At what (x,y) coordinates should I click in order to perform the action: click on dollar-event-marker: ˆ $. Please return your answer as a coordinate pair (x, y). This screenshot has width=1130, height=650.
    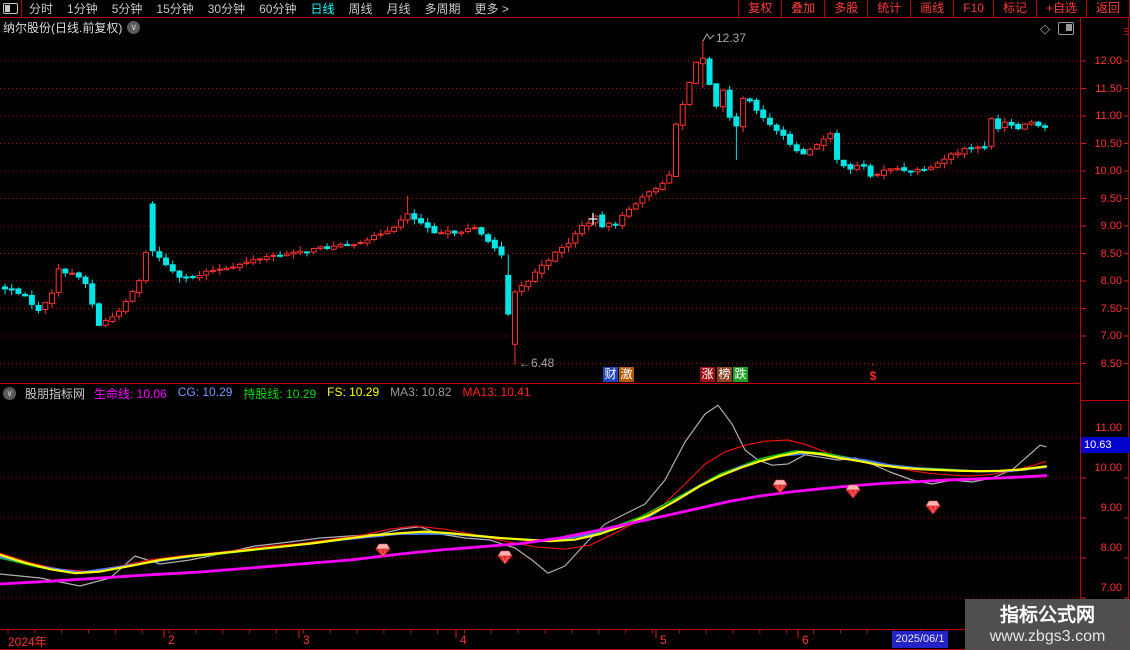
    Looking at the image, I should click on (873, 373).